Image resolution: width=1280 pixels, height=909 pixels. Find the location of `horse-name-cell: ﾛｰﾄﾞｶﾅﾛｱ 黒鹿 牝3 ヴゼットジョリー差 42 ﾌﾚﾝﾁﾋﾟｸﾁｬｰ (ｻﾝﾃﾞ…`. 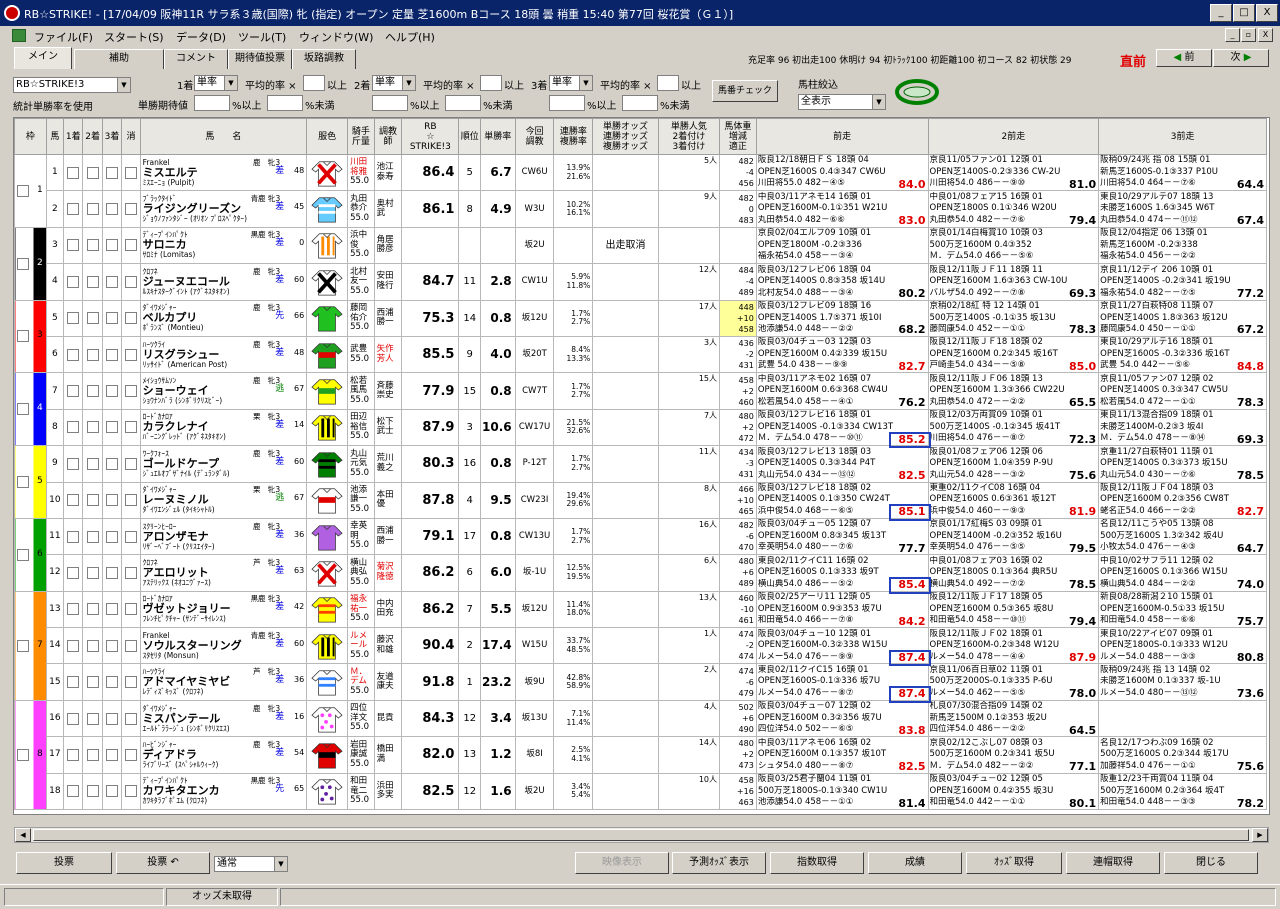

horse-name-cell: ﾛｰﾄﾞｶﾅﾛｱ 黒鹿 牝3 ヴゼットジョリー差 42 ﾌﾚﾝﾁﾋﾟｸﾁｬｰ (ｻﾝﾃﾞ… is located at coordinates (223, 609).